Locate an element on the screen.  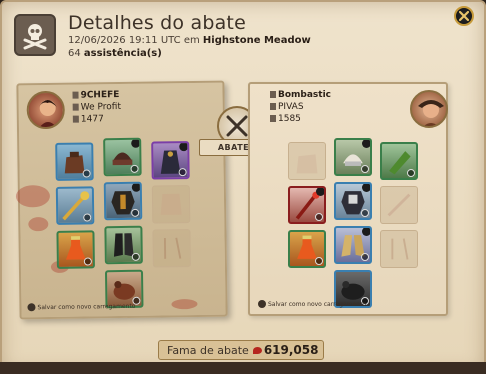
killer-item-power: 1477 is located at coordinates (88, 119).